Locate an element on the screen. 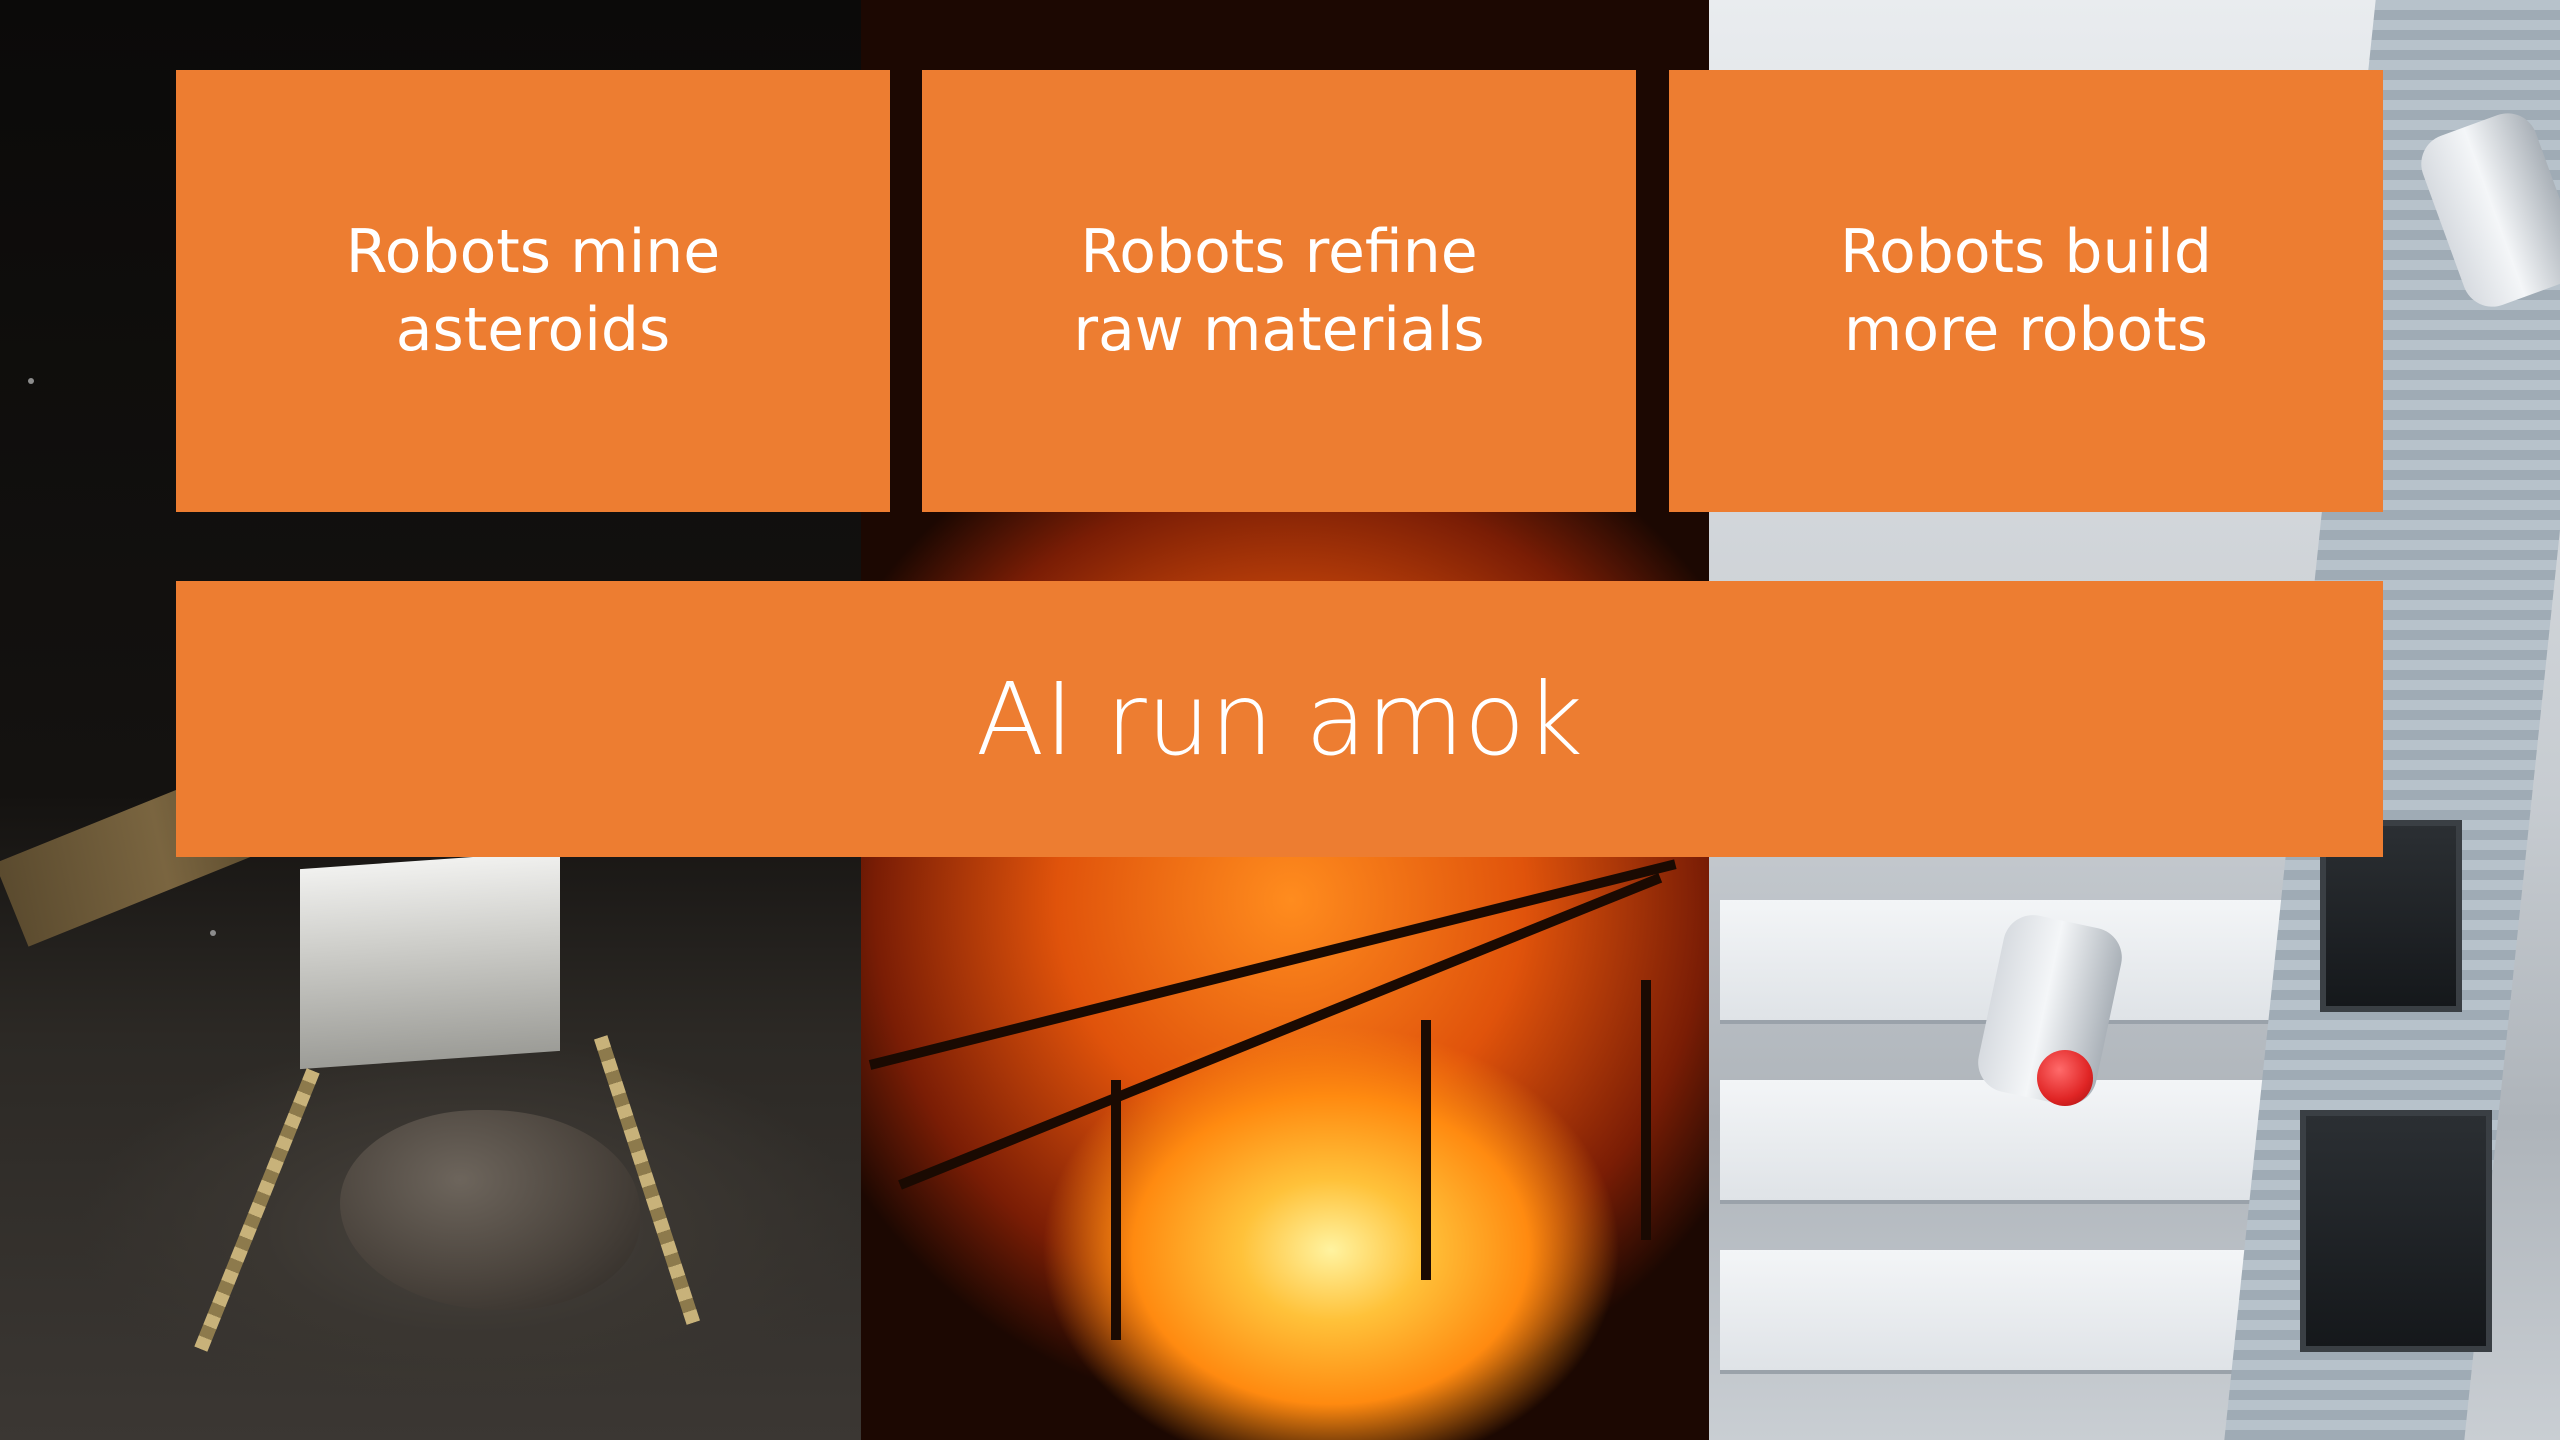 This screenshot has width=2560, height=1440. asteroid-rock-shape is located at coordinates (490, 1210).